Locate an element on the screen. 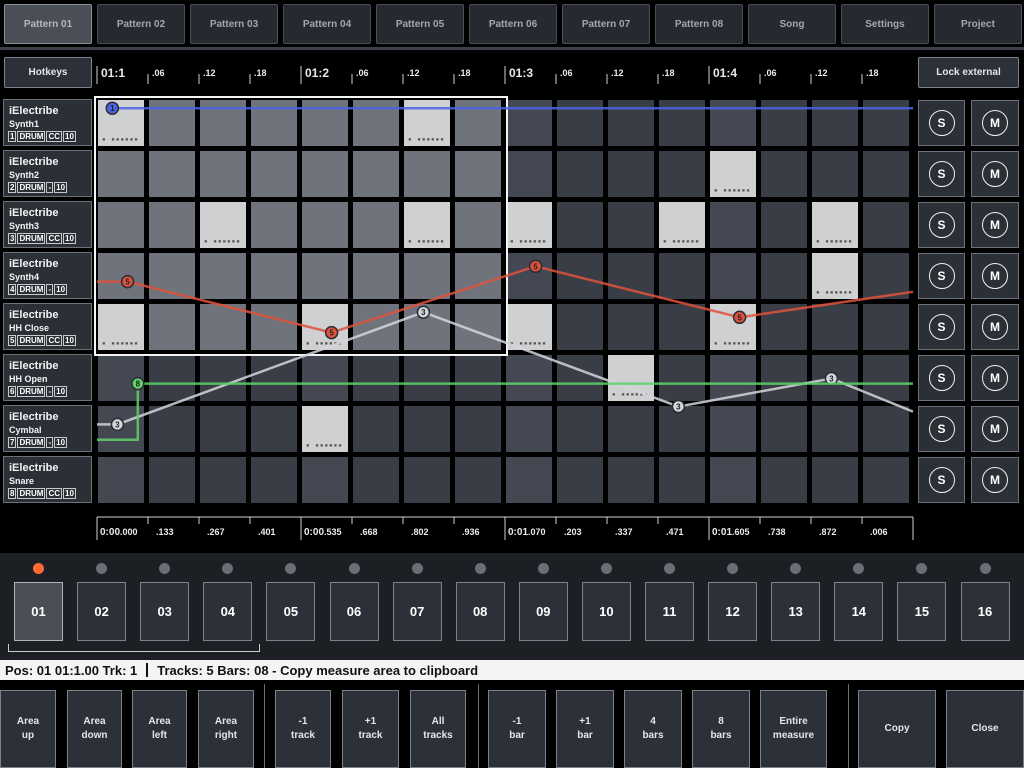 The height and width of the screenshot is (768, 1024). step-button-16: 16 is located at coordinates (985, 611).